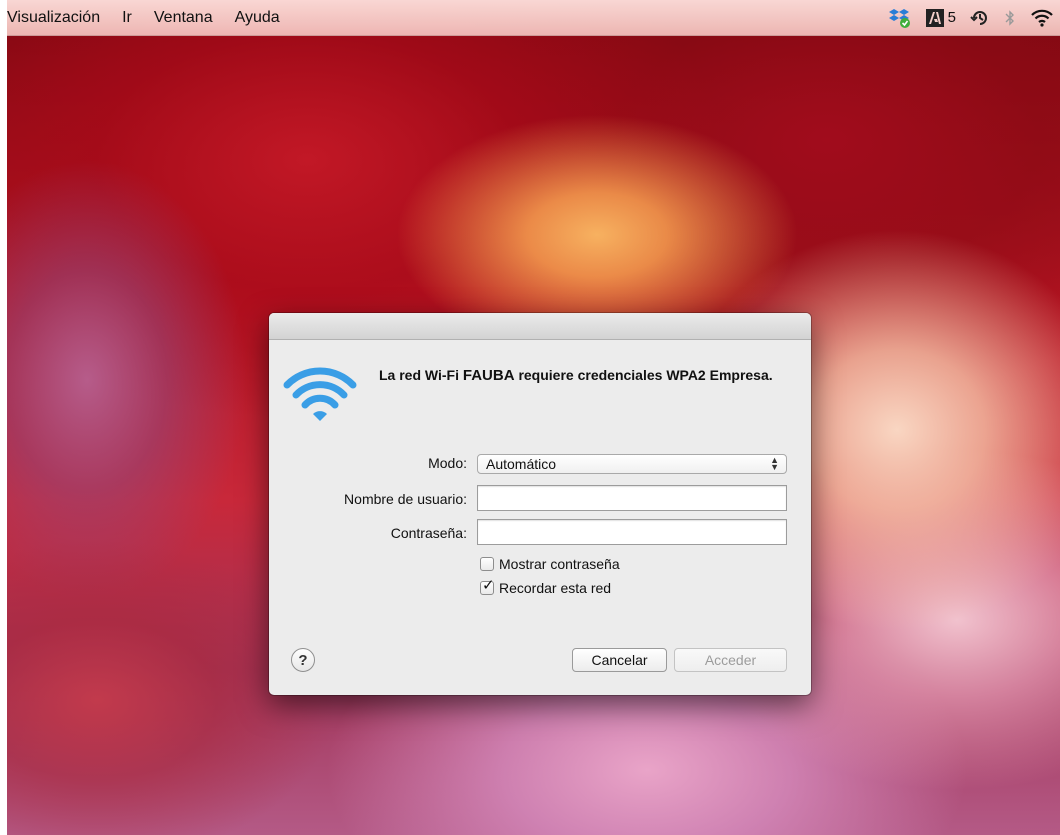 The height and width of the screenshot is (835, 1060). Describe the element at coordinates (127, 18) in the screenshot. I see `menu-ir: Ir` at that location.